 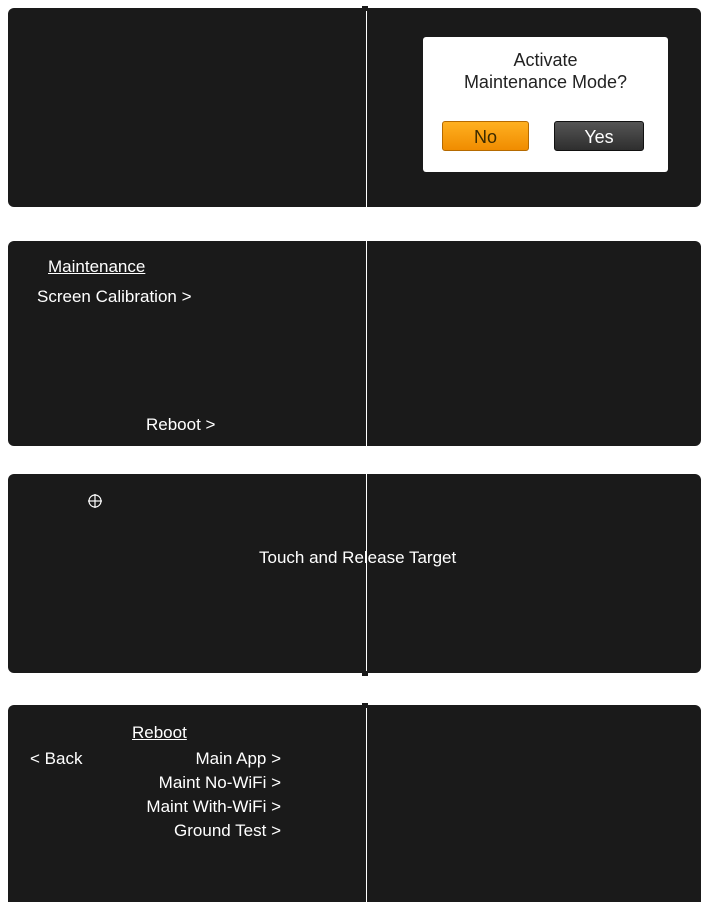 I want to click on reboot-option-main-app: Main App >, so click(x=238, y=759).